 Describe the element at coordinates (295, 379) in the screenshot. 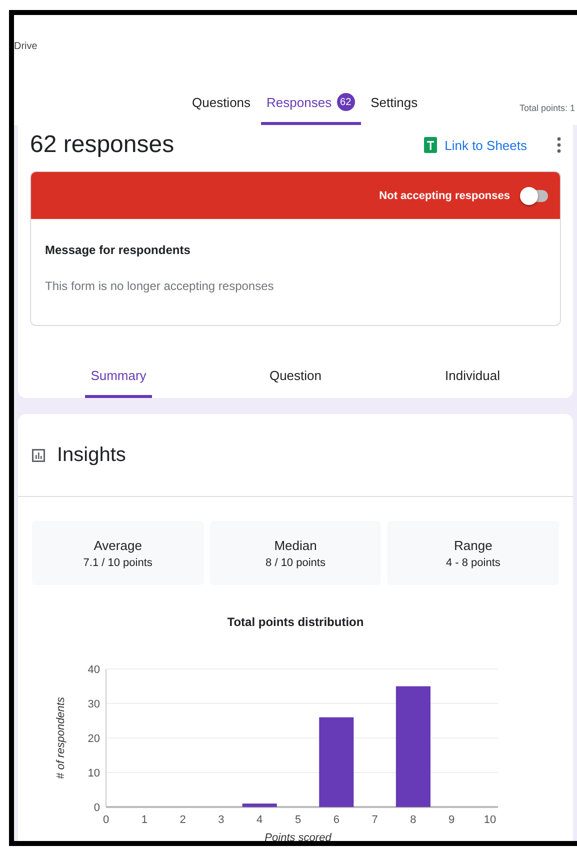

I see `view-tab: Question` at that location.